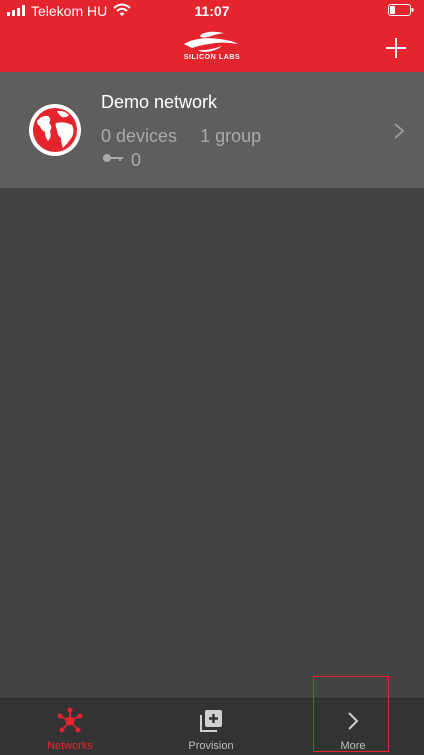  What do you see at coordinates (399, 131) in the screenshot?
I see `chevron-right-icon` at bounding box center [399, 131].